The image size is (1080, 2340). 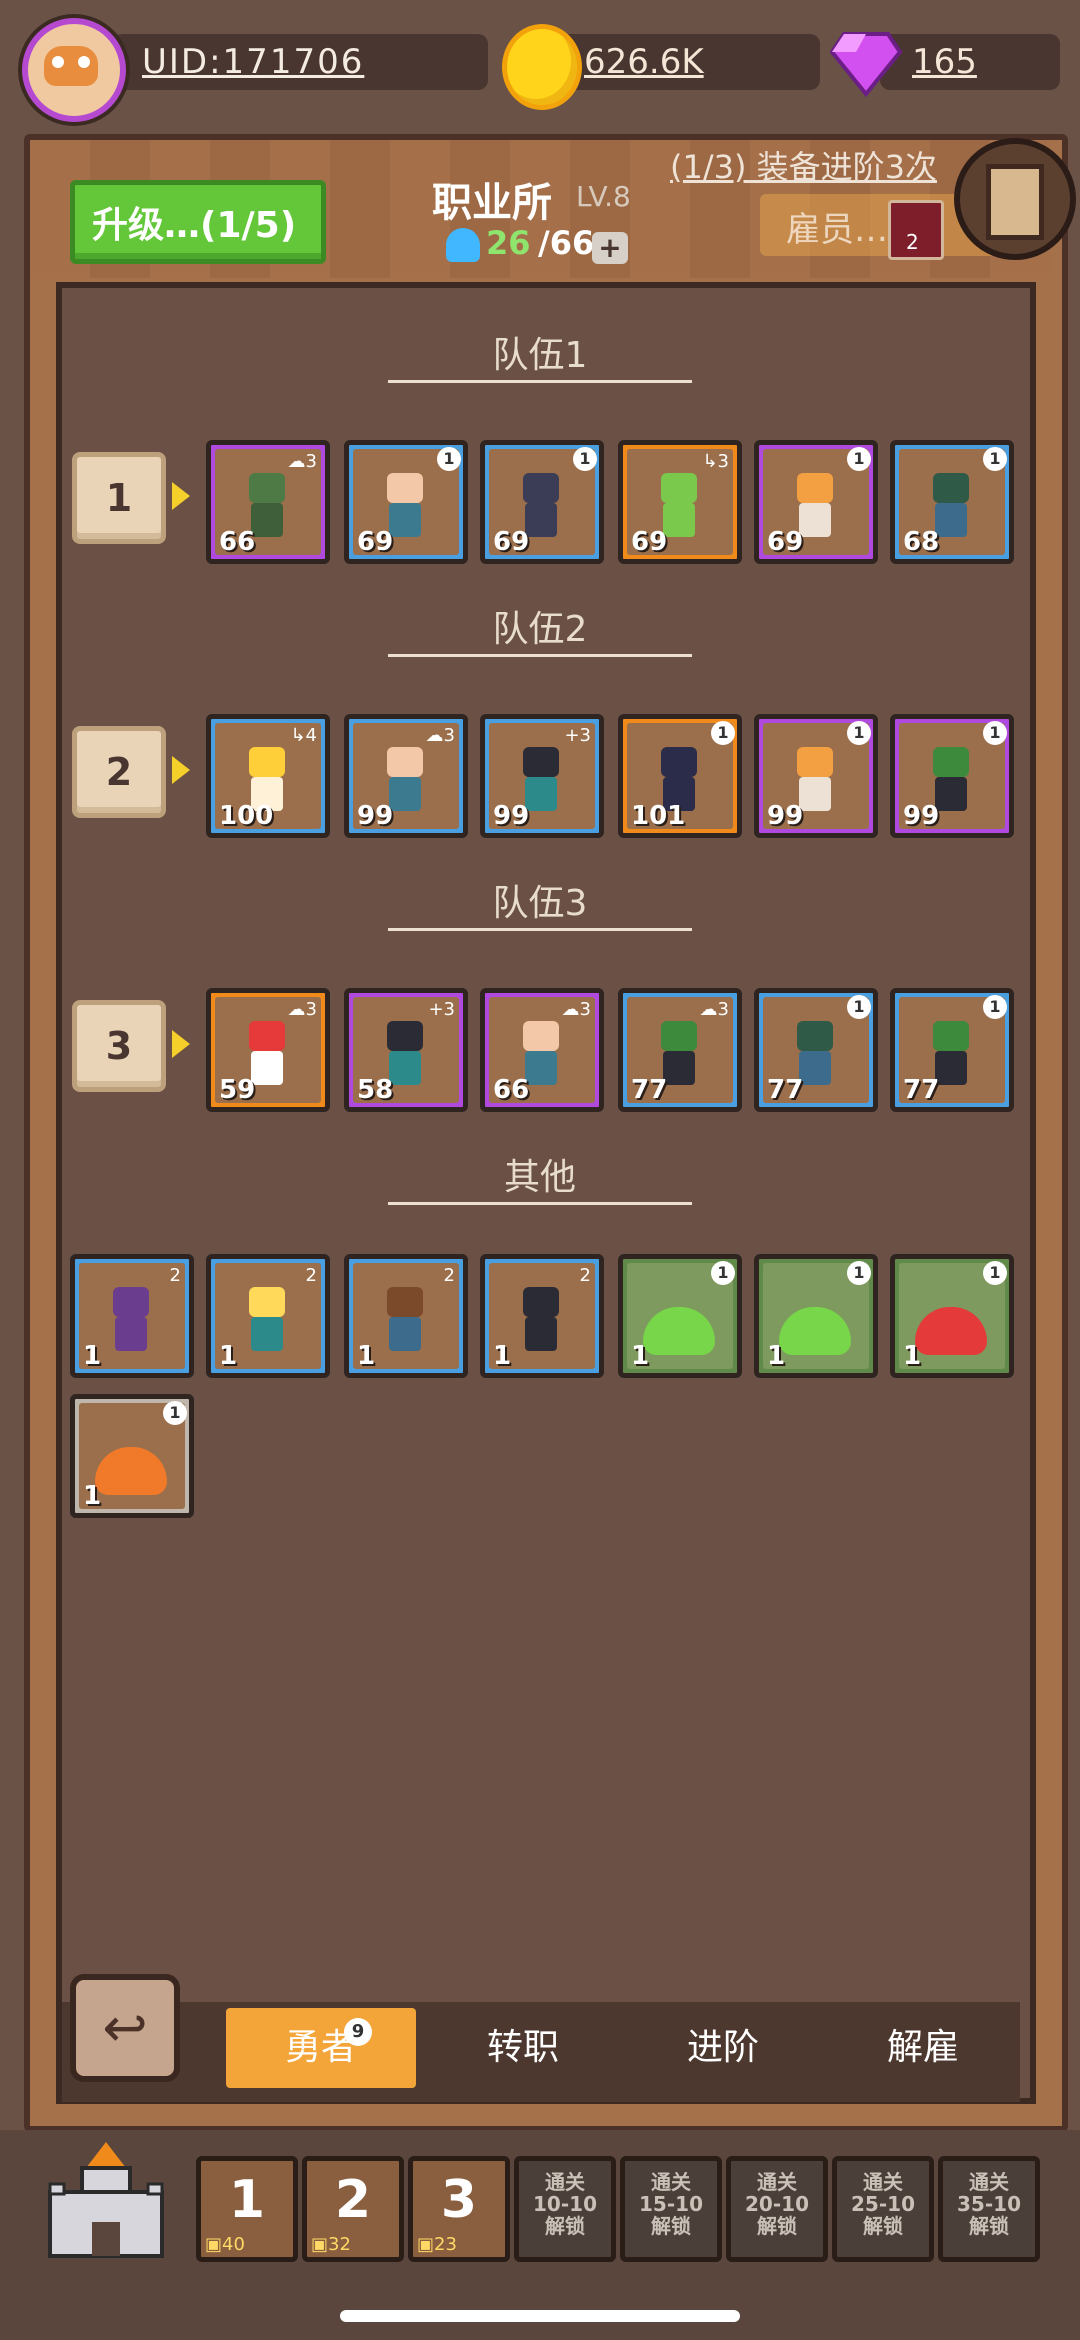 What do you see at coordinates (680, 502) in the screenshot?
I see `hero-card: 69 ↳3` at bounding box center [680, 502].